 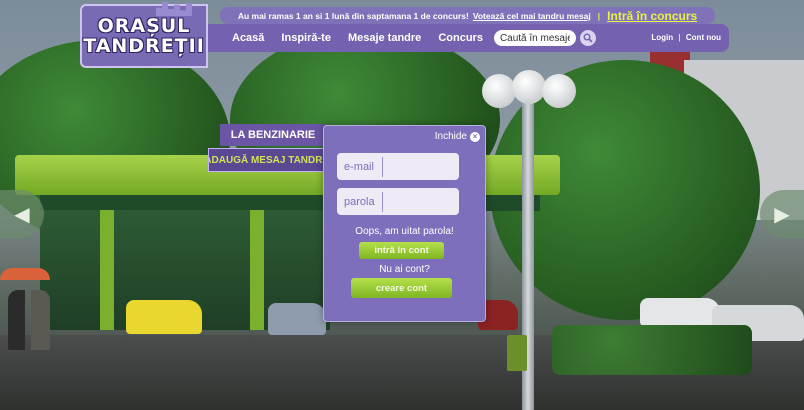 What do you see at coordinates (382, 201) in the screenshot?
I see `password-divider` at bounding box center [382, 201].